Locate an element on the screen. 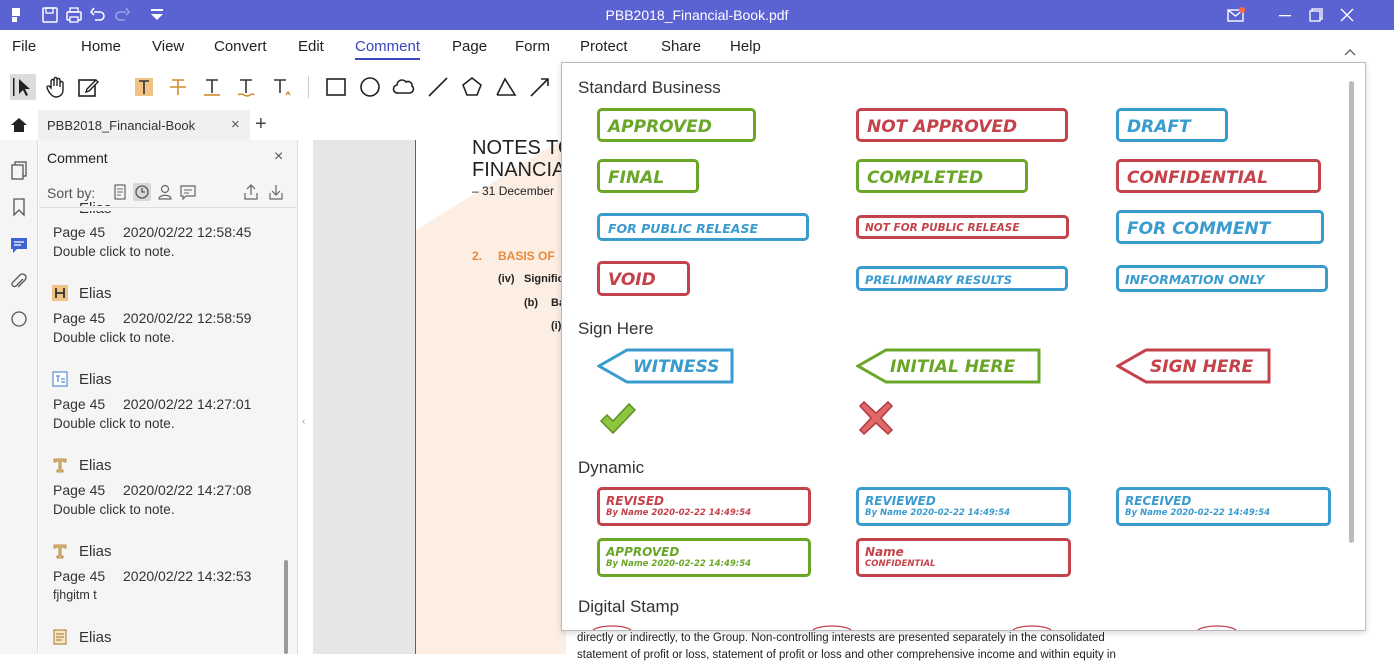 This screenshot has height=661, width=1394. stamp-sign-here: SIGN HERE is located at coordinates (1194, 366).